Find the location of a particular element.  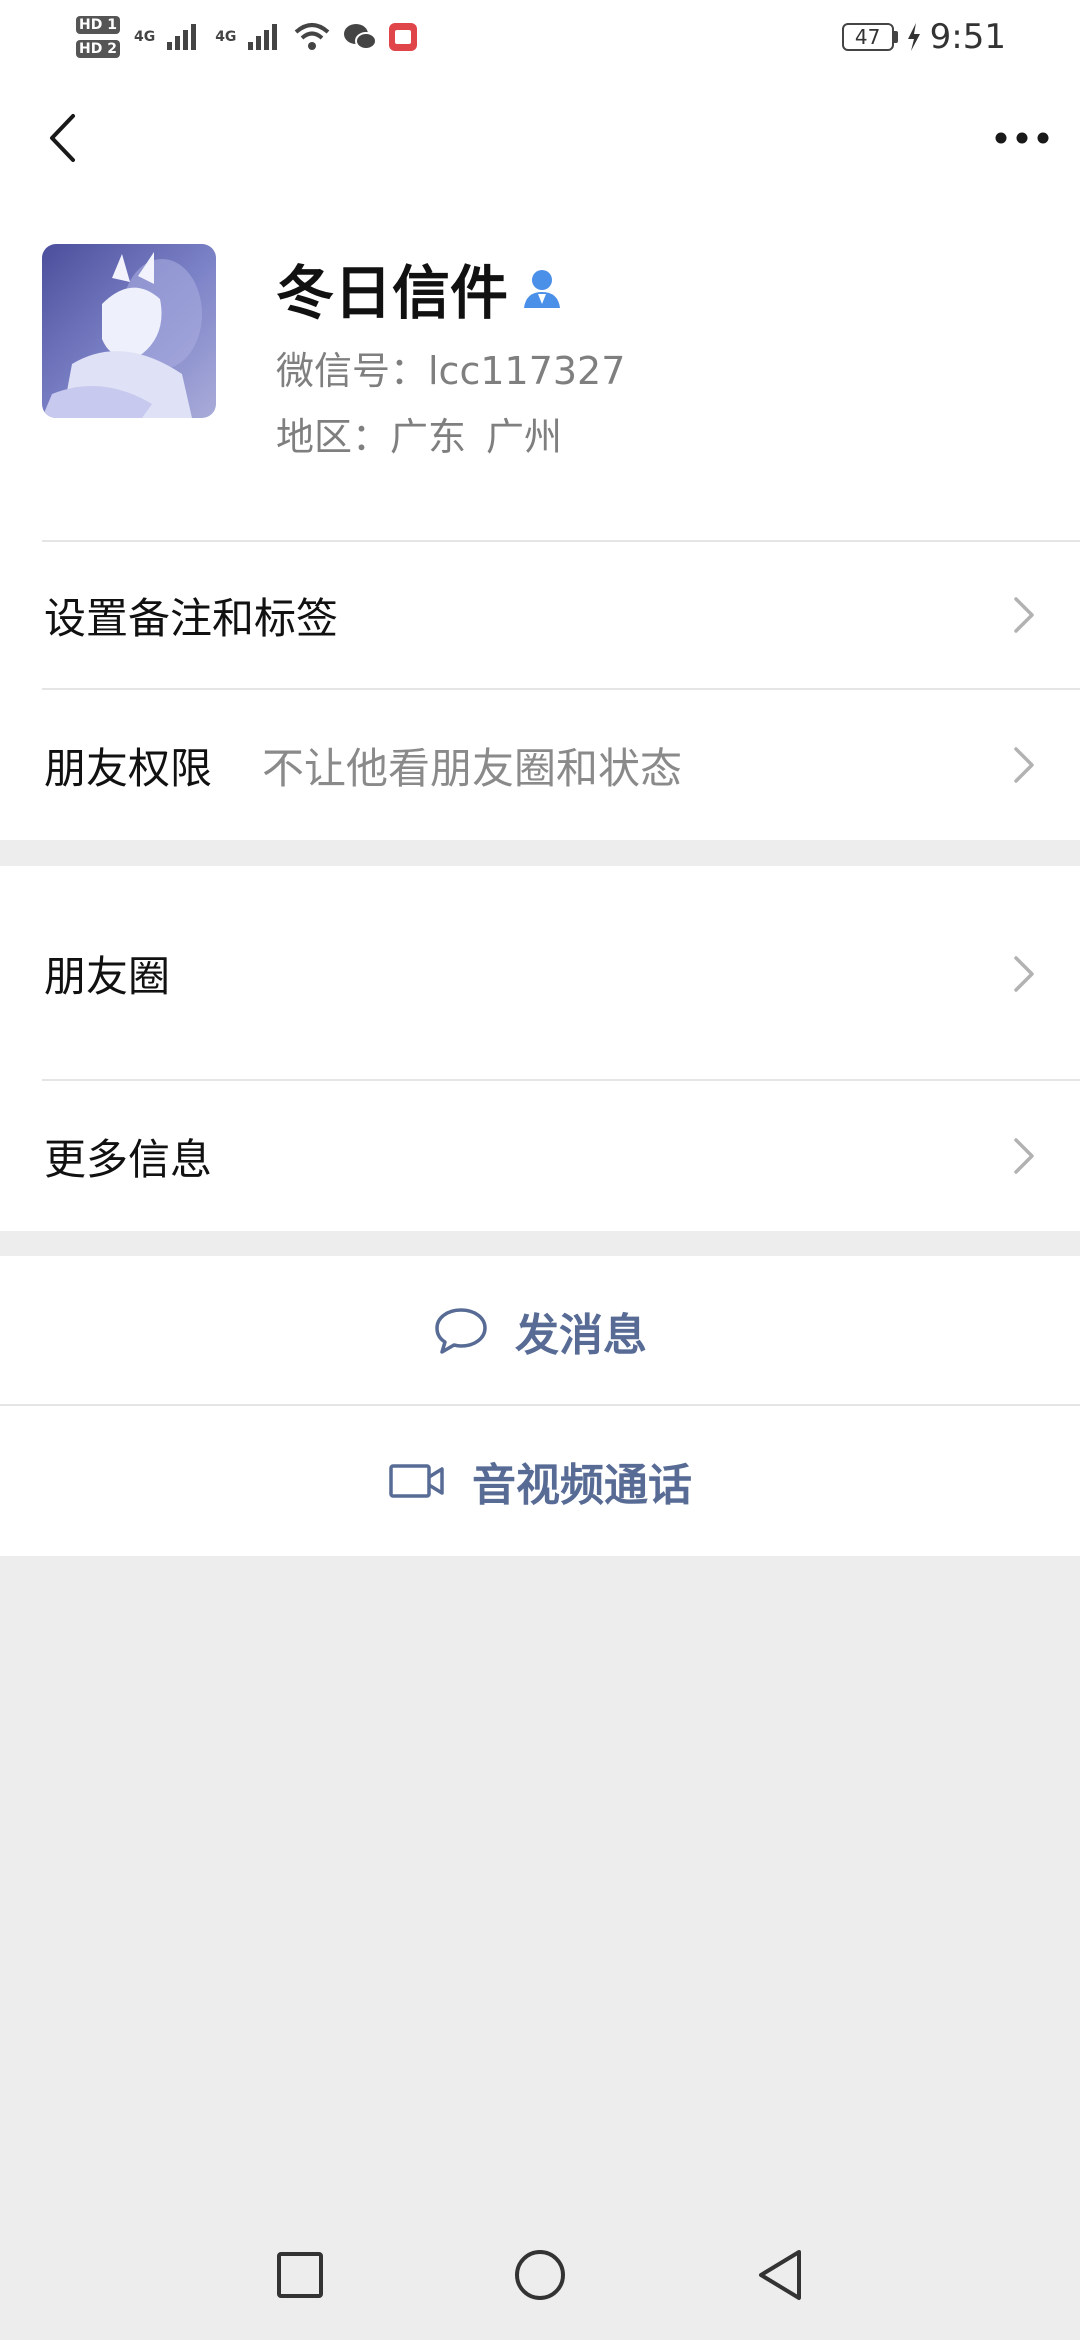

remark-tags-row: 设置备注和标签 is located at coordinates (540, 615).